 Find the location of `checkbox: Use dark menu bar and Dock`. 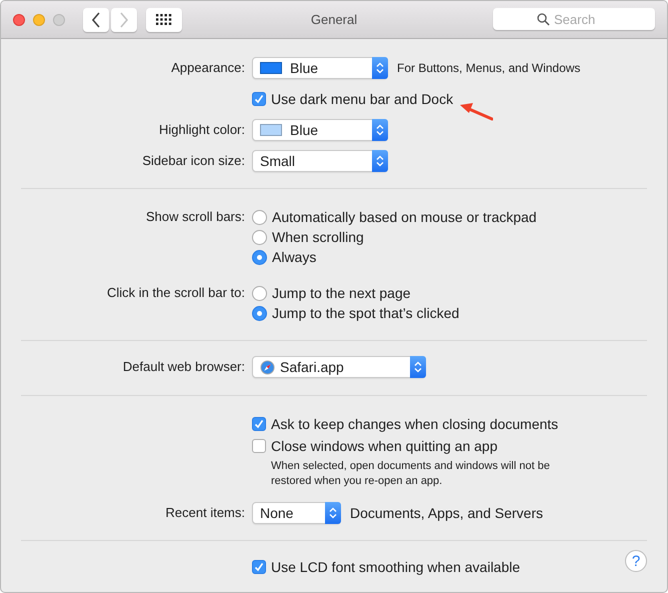

checkbox: Use dark menu bar and Dock is located at coordinates (353, 99).